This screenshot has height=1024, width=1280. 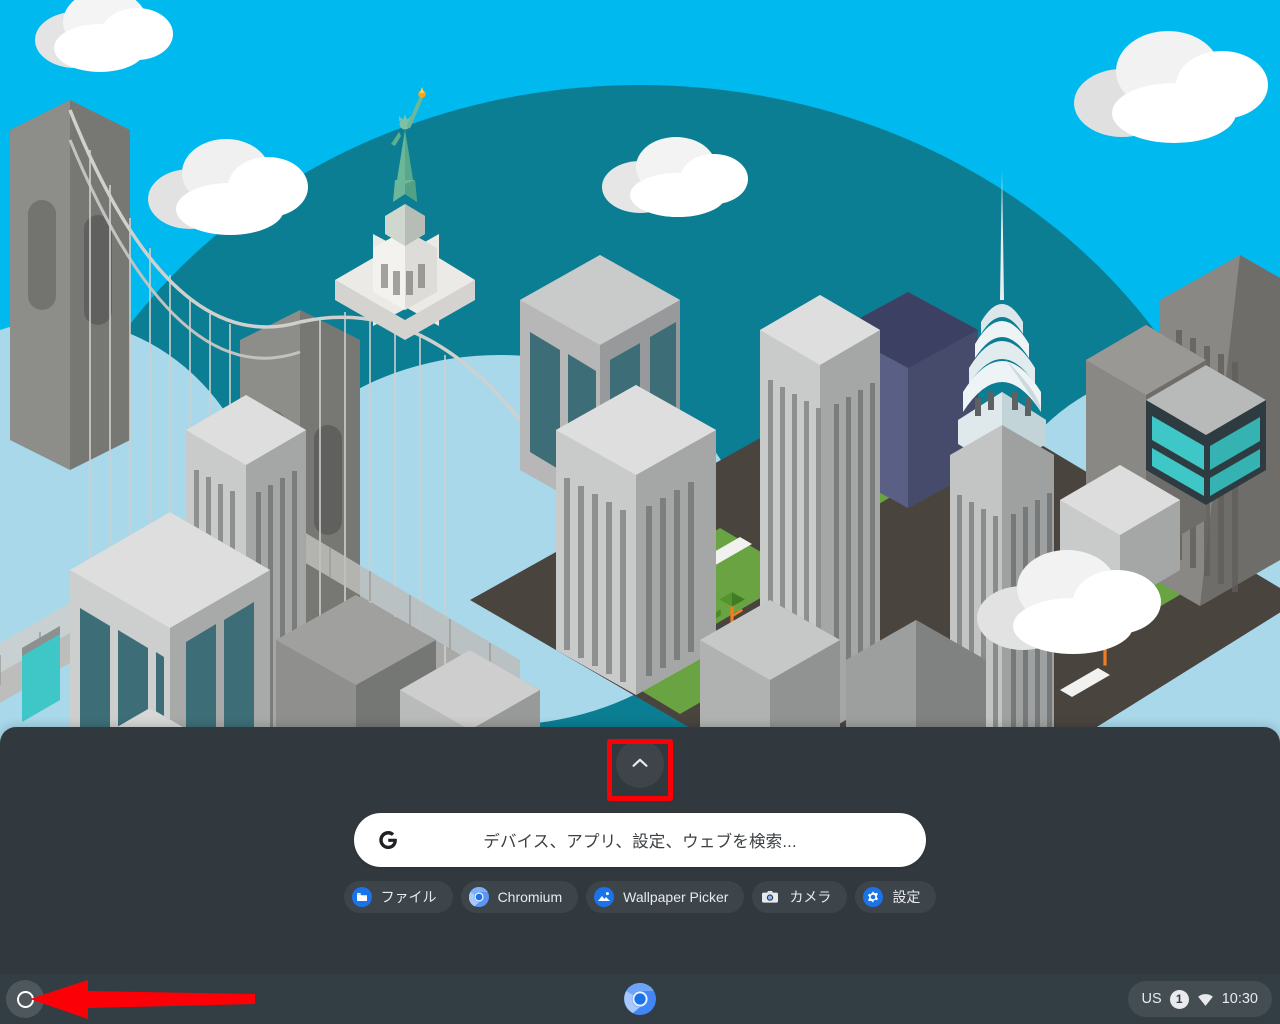 I want to click on chevron-up-icon, so click(x=640, y=764).